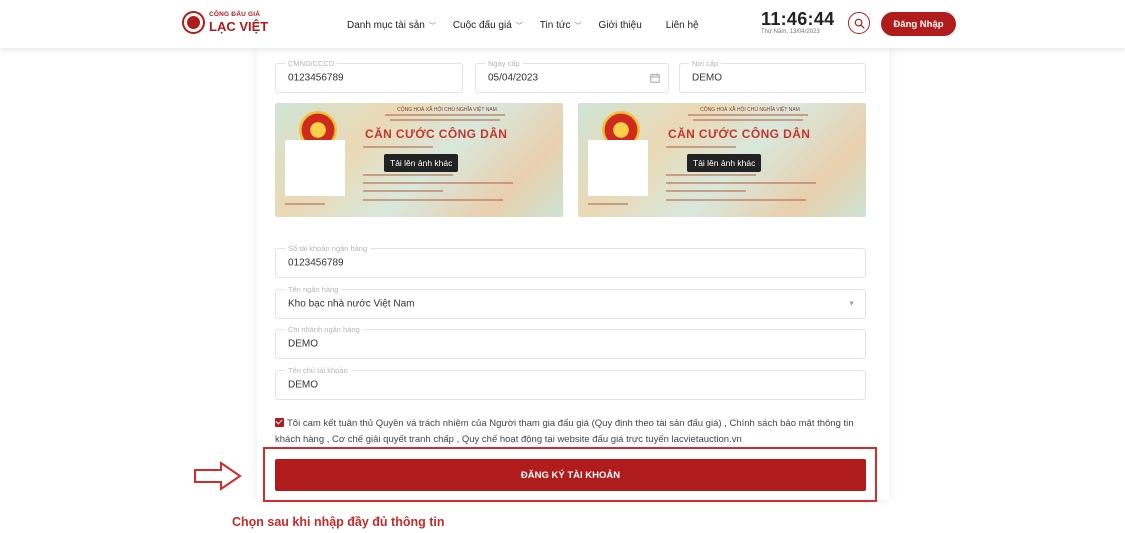  I want to click on register-account-button: ĐĂNG KÝ TÀI KHOẢN, so click(570, 475).